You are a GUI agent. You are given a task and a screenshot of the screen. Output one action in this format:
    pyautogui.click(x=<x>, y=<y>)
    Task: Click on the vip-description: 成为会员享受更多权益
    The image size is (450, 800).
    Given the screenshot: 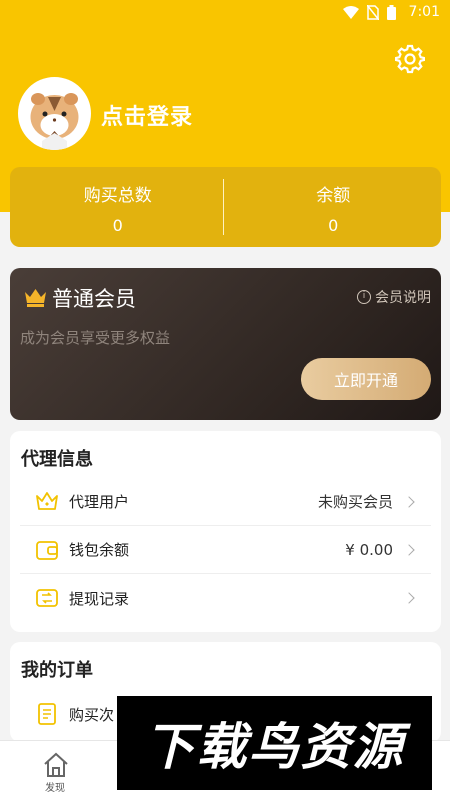 What is the action you would take?
    pyautogui.click(x=95, y=338)
    